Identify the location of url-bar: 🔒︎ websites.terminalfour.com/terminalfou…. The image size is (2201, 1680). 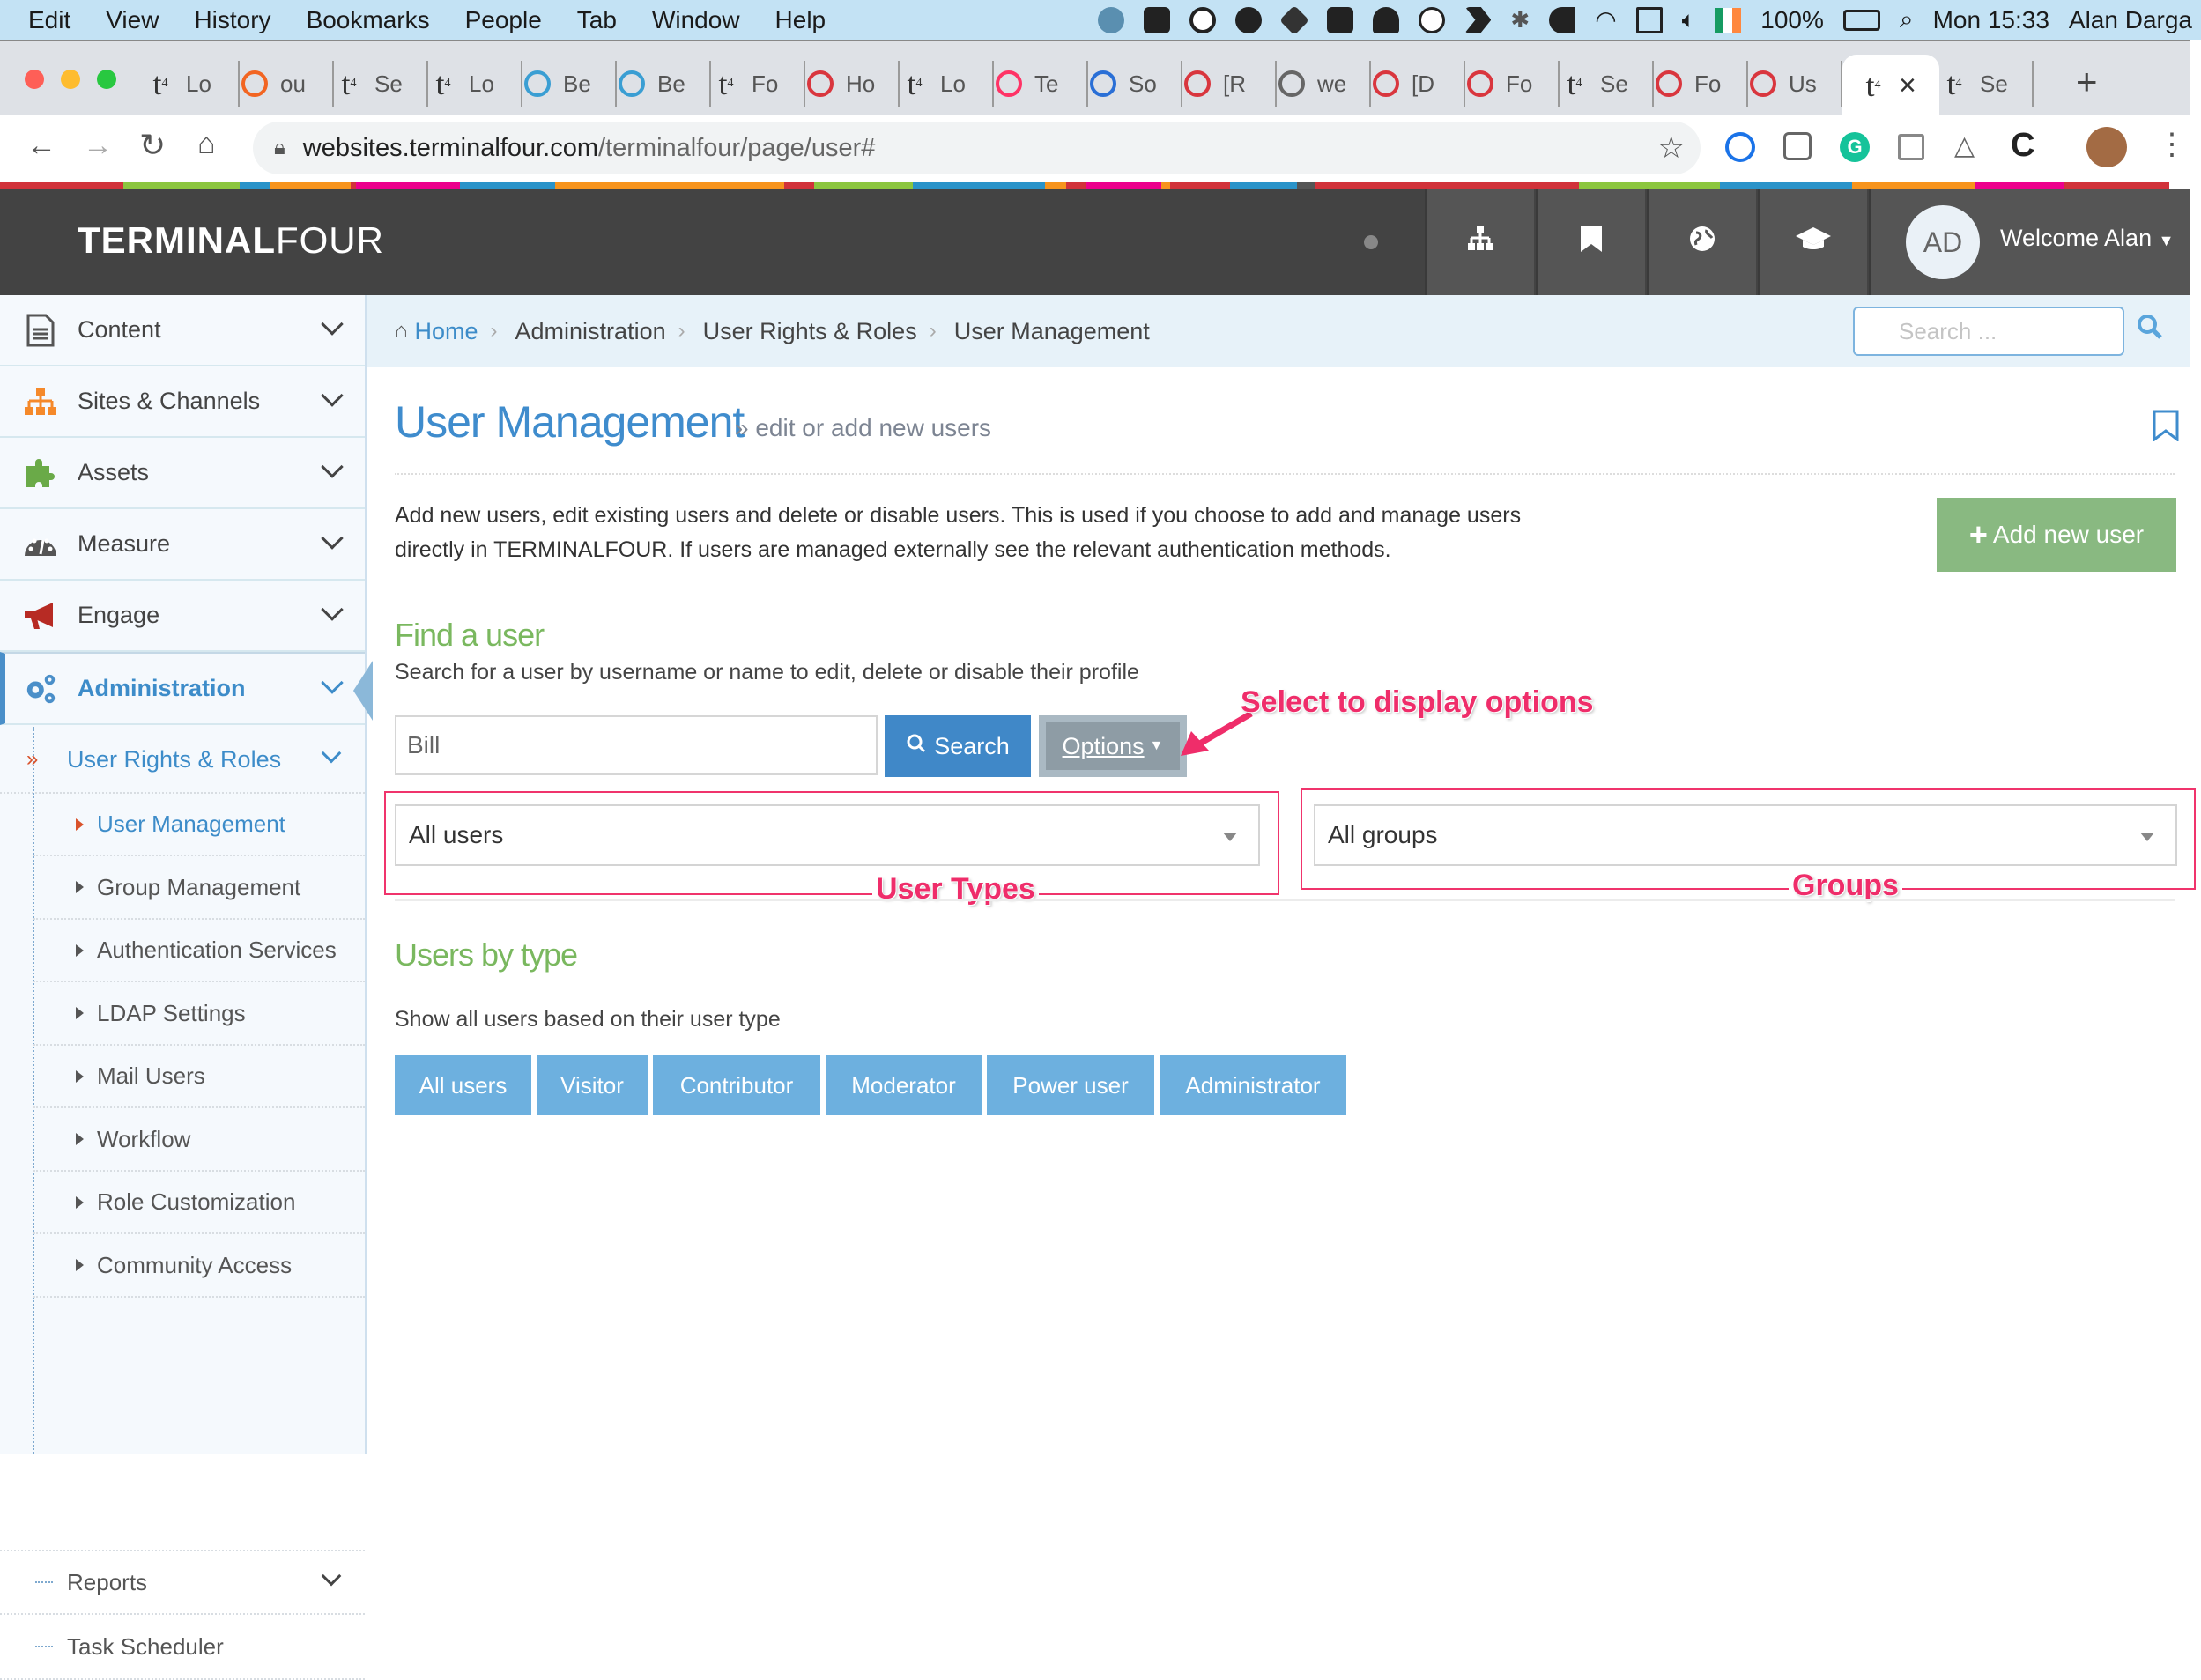
(977, 148).